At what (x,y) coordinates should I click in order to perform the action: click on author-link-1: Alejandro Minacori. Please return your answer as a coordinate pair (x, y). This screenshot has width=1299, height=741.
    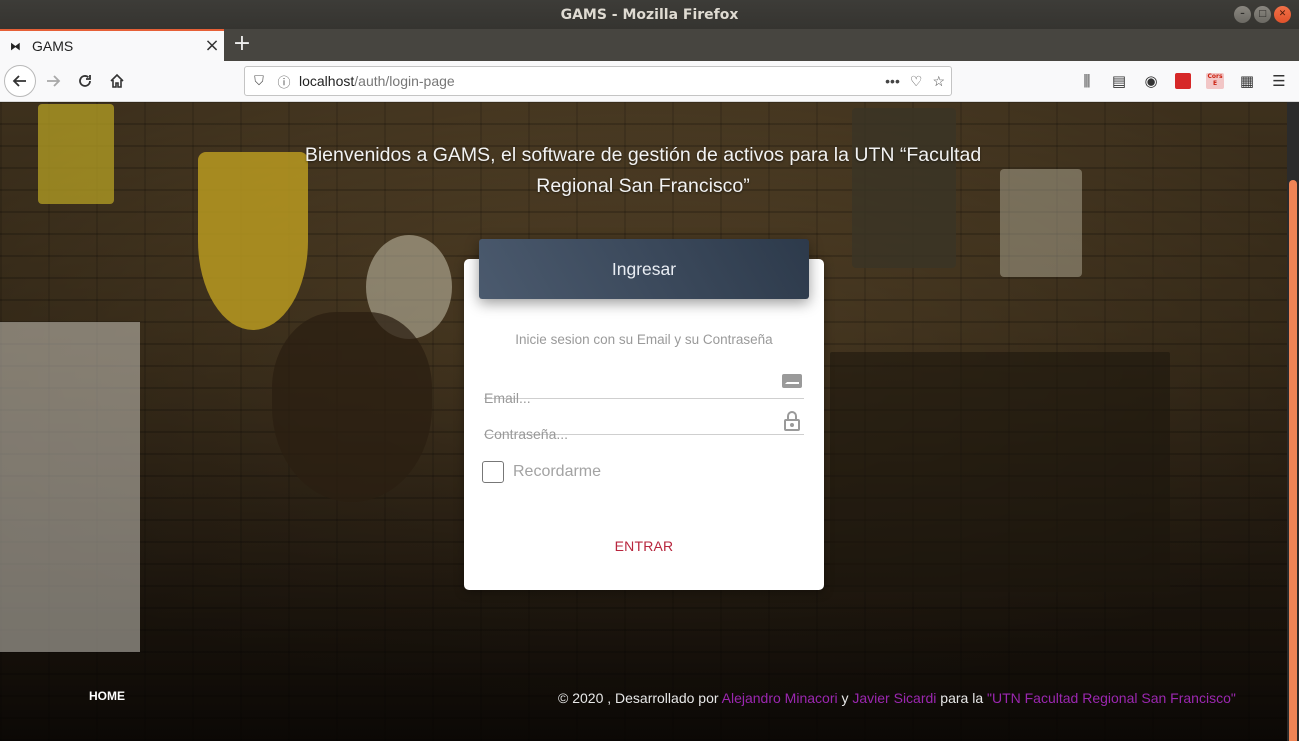
    Looking at the image, I should click on (780, 698).